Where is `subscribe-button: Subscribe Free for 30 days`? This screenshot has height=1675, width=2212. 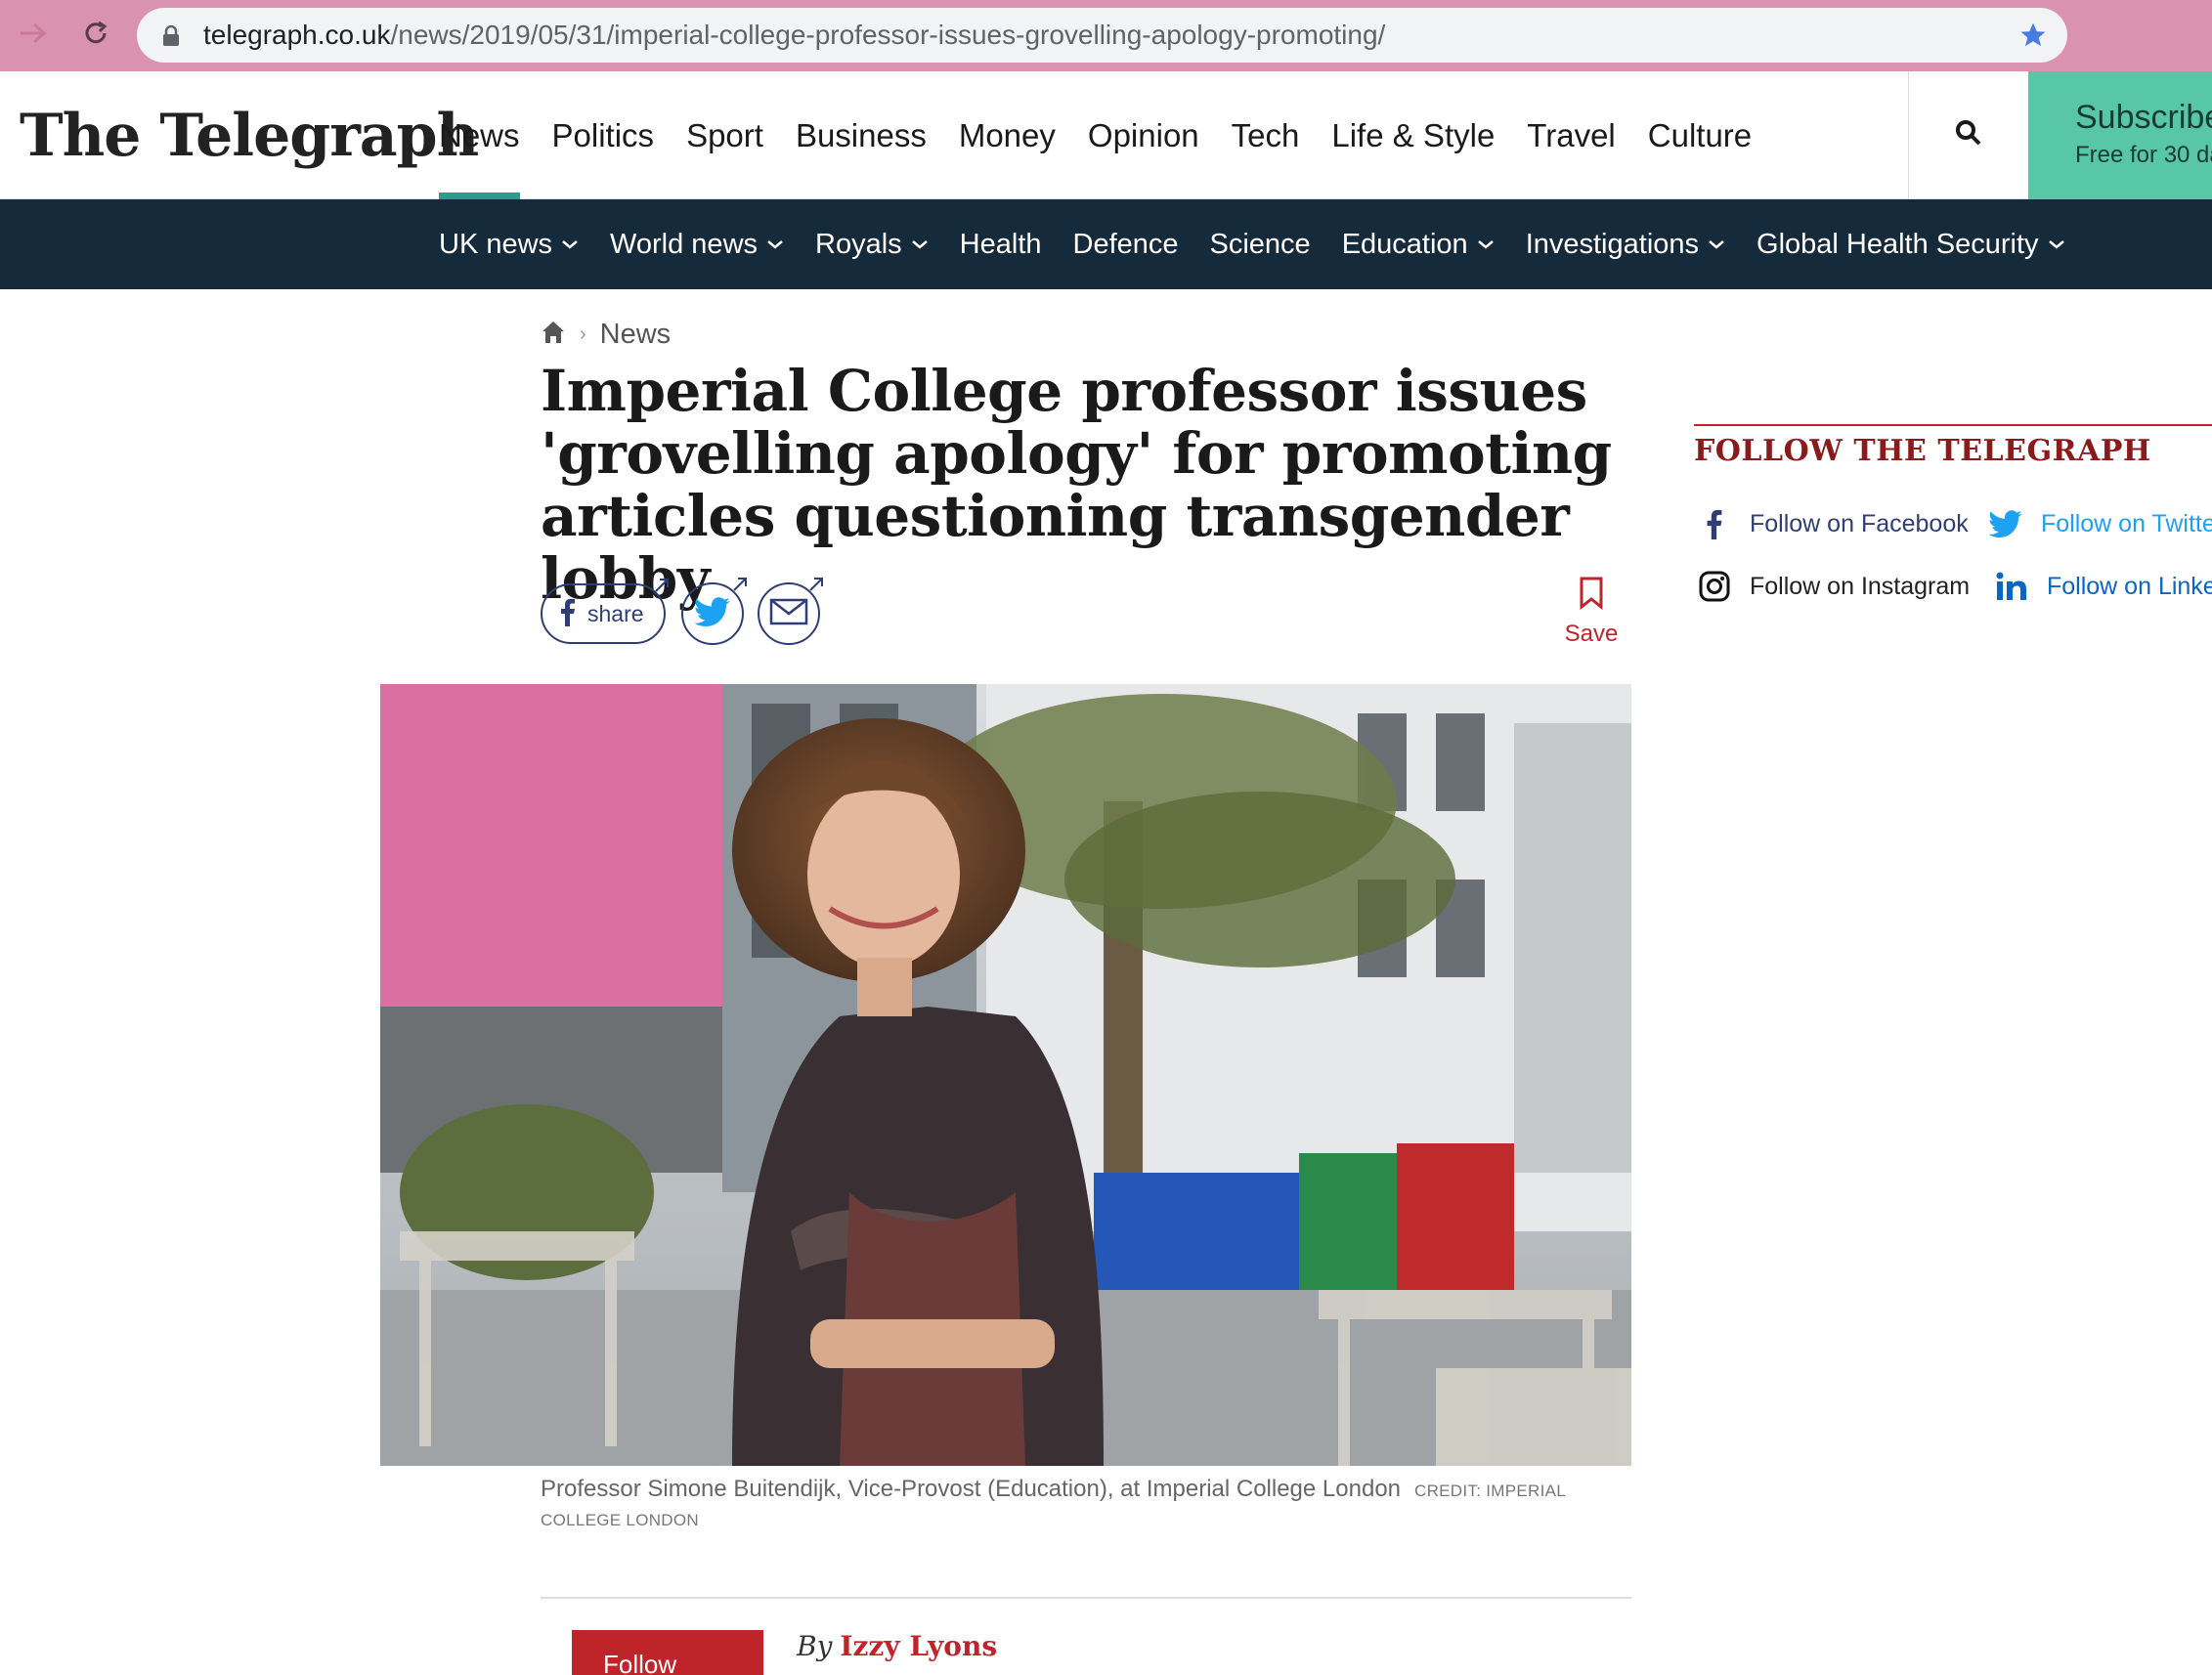
subscribe-button: Subscribe Free for 30 days is located at coordinates (2120, 135).